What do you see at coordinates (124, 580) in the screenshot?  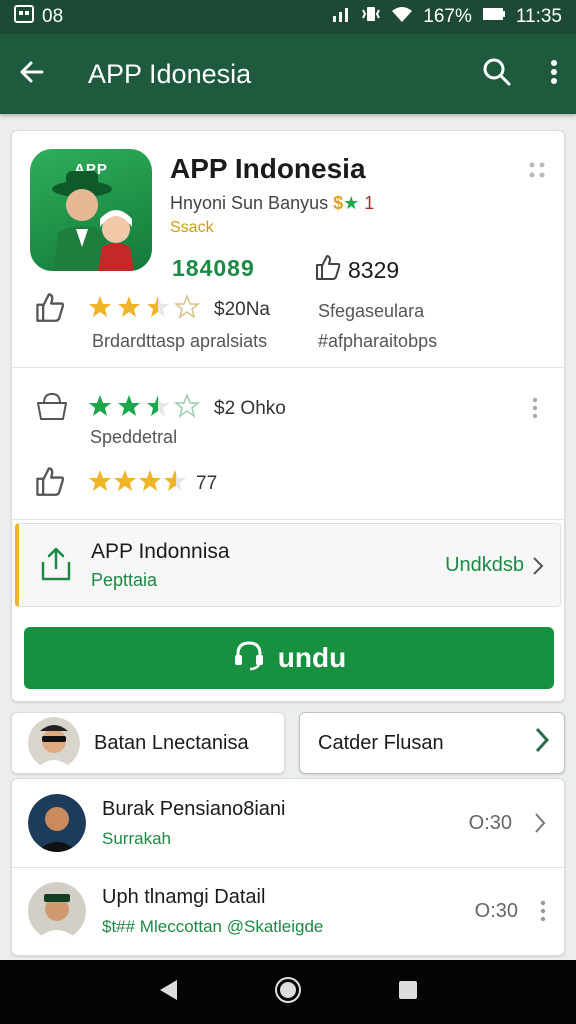 I see `update-subtitle: Pepttaia` at bounding box center [124, 580].